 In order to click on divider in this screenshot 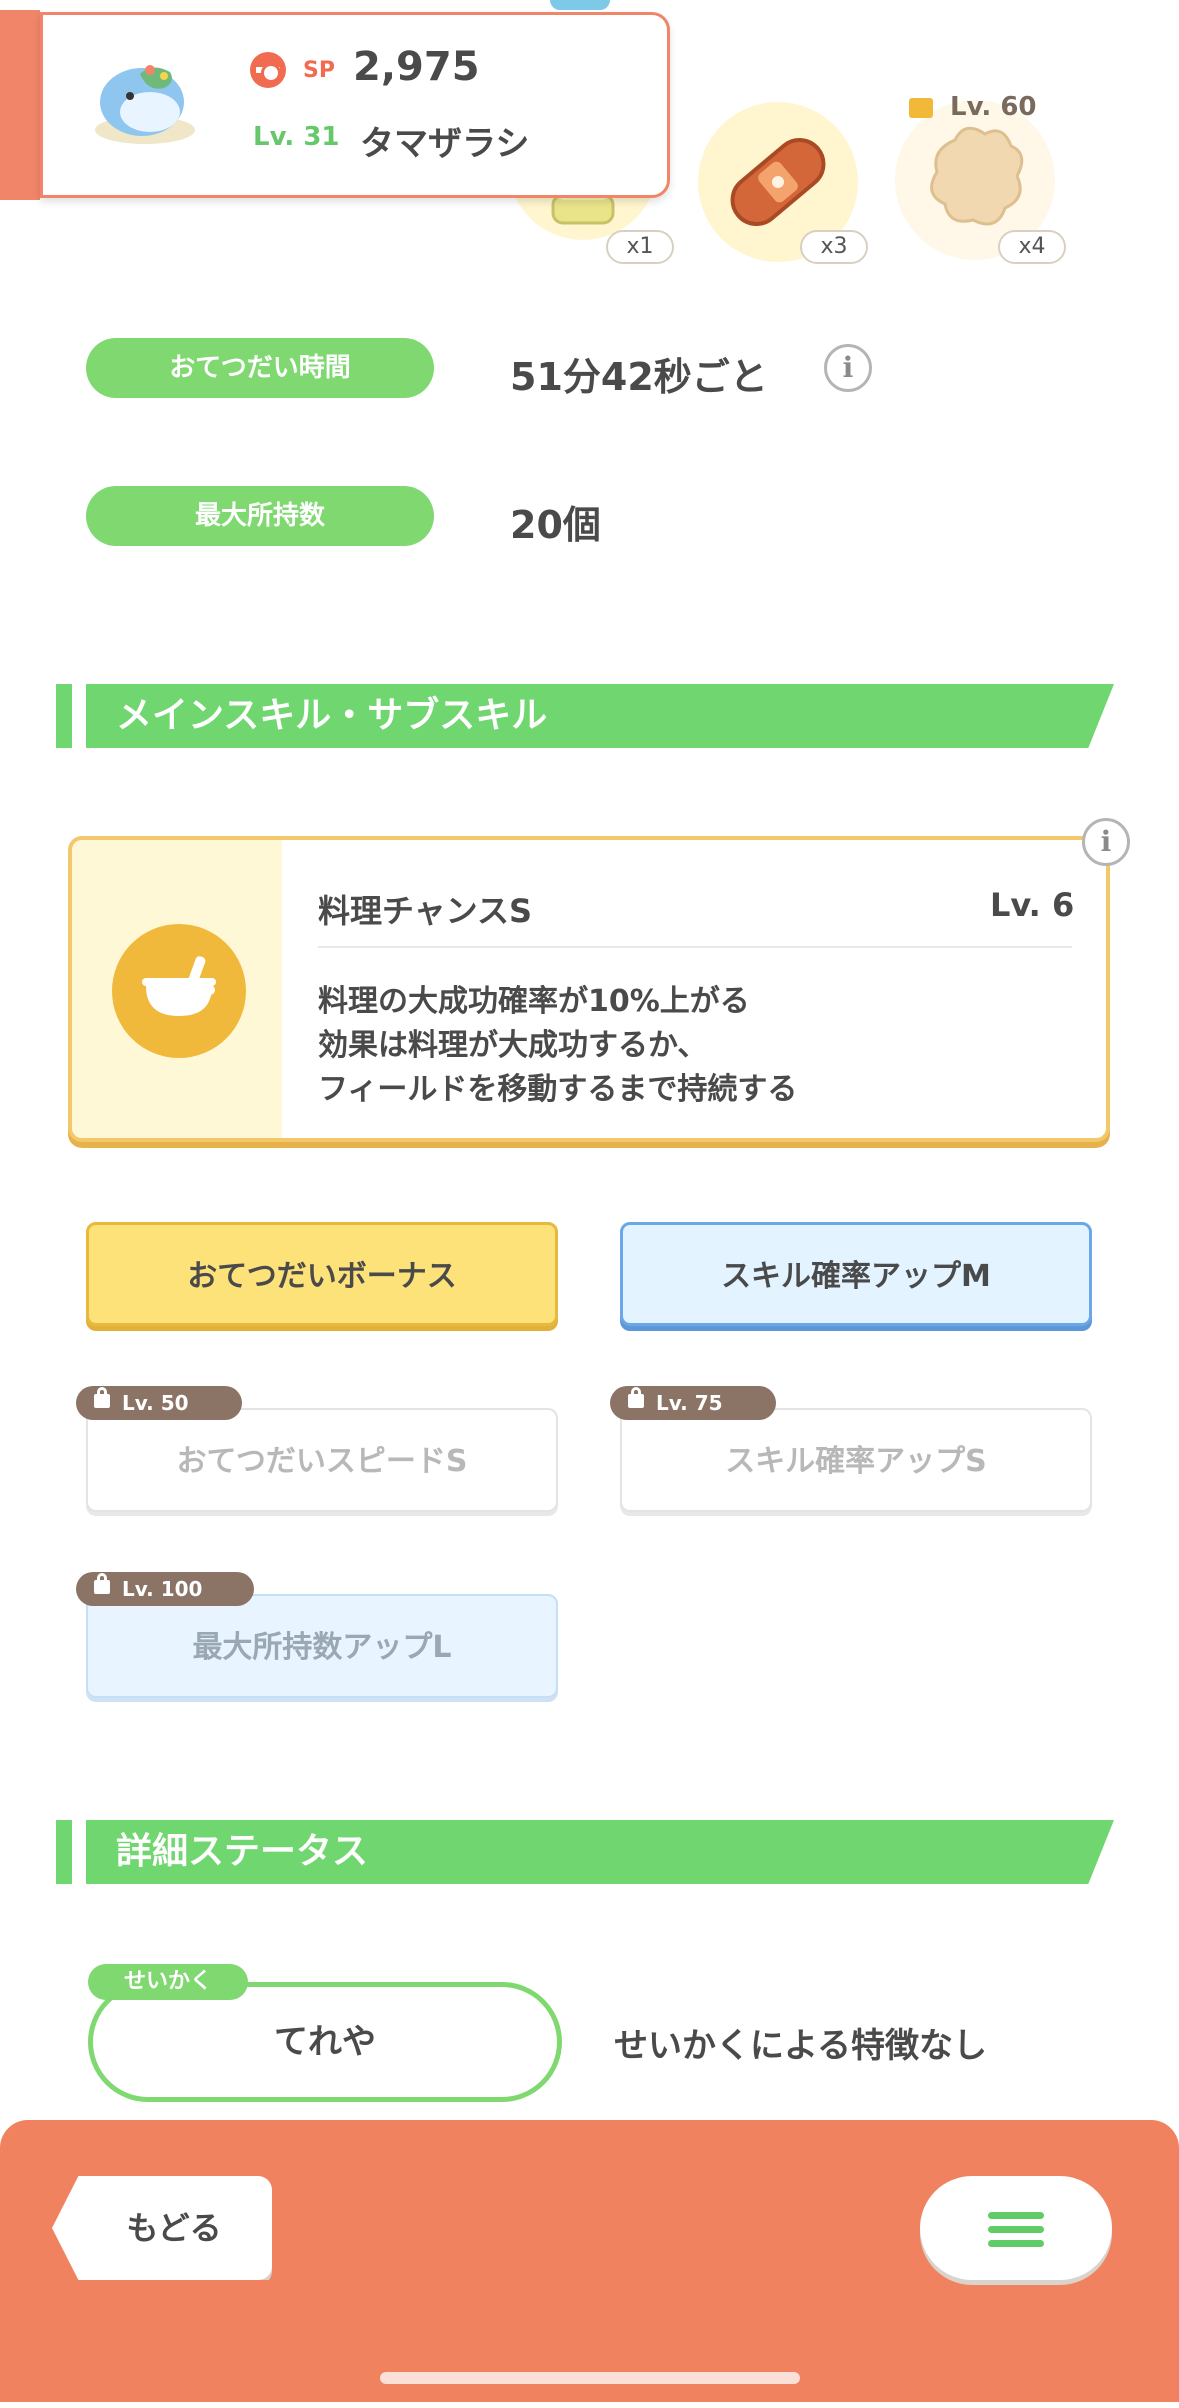, I will do `click(695, 947)`.